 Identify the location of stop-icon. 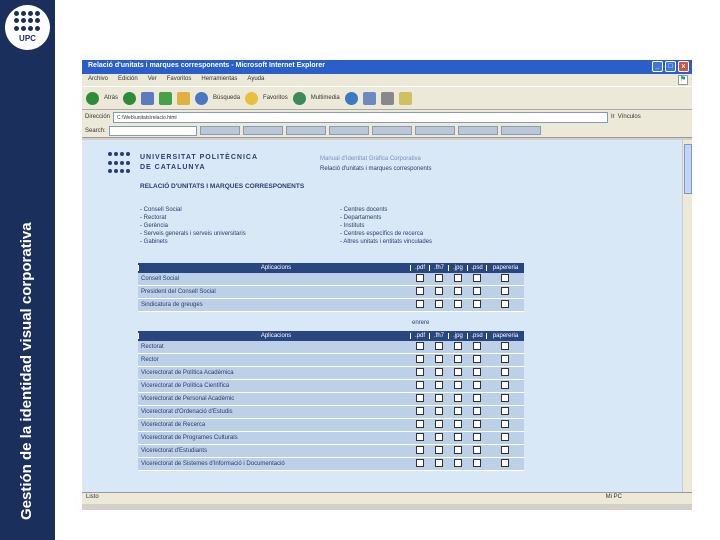
(148, 98).